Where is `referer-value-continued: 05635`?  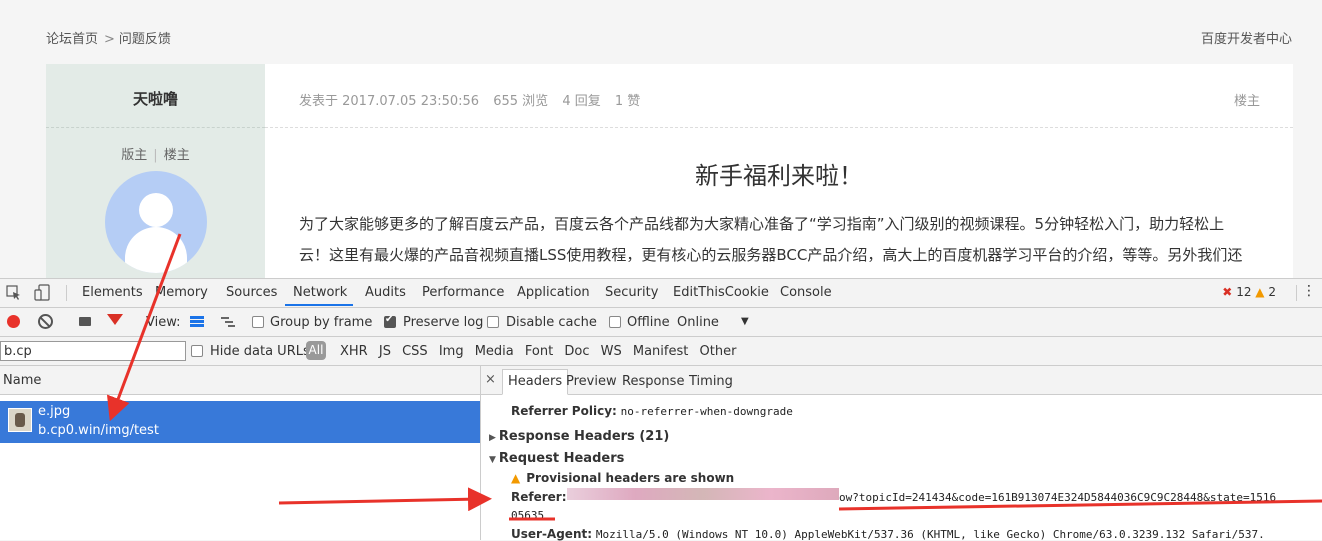 referer-value-continued: 05635 is located at coordinates (528, 515).